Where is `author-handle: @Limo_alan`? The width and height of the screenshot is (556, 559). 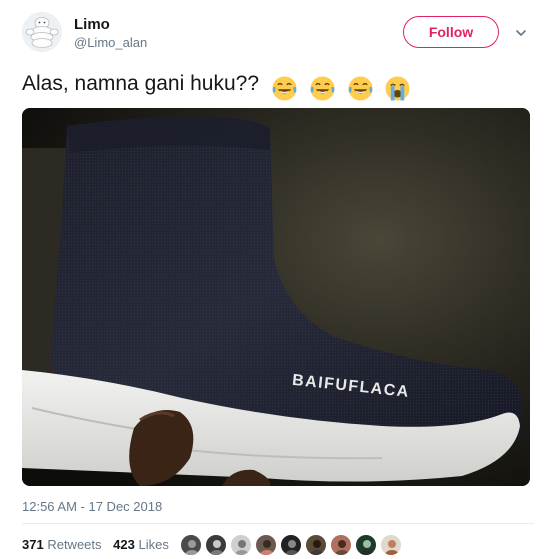
author-handle: @Limo_alan is located at coordinates (110, 42).